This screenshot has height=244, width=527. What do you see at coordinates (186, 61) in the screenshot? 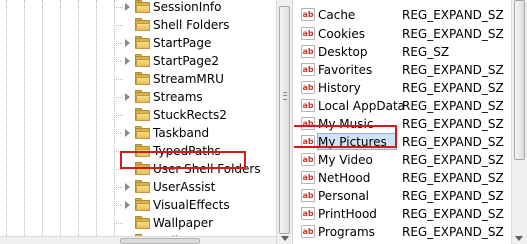
I see `tree-item-label: StartPage2` at bounding box center [186, 61].